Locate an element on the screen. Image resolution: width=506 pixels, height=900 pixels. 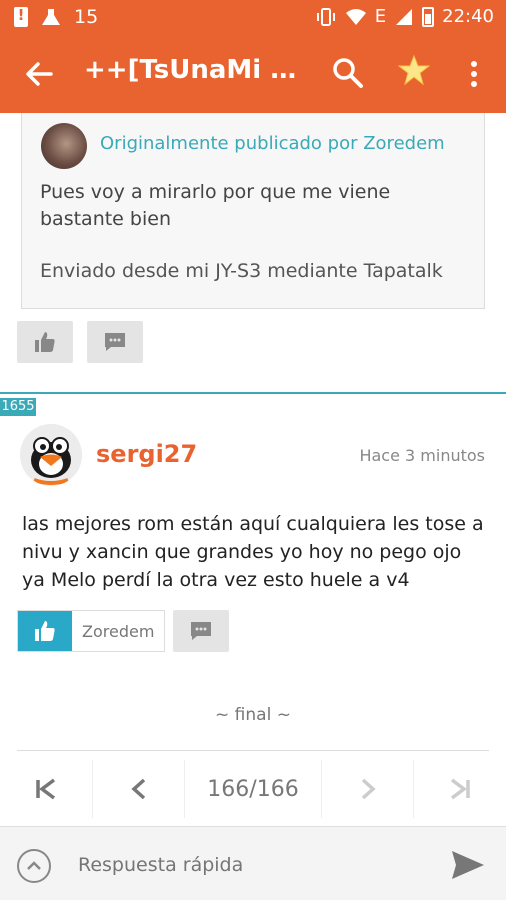
wifi-icon is located at coordinates (355, 16).